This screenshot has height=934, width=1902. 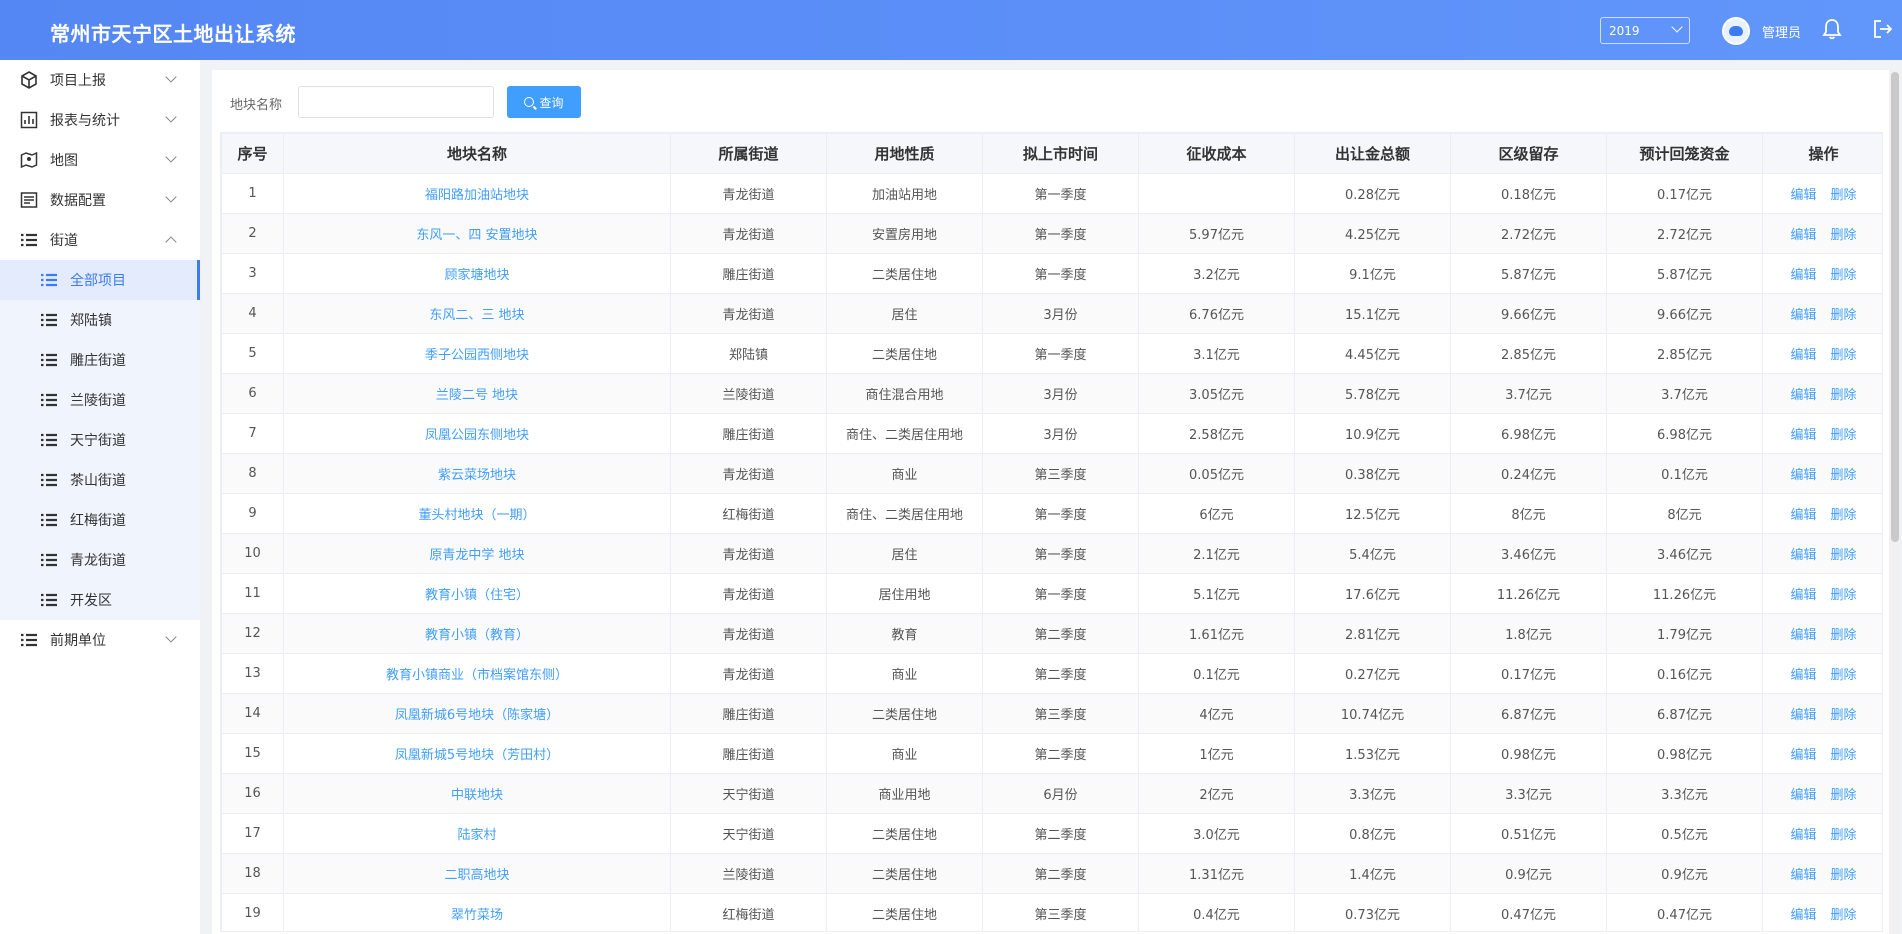 What do you see at coordinates (904, 633) in the screenshot?
I see `table-cell: 教育` at bounding box center [904, 633].